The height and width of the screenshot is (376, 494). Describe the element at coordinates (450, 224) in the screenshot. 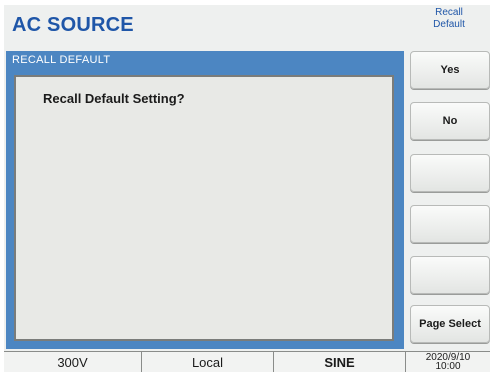

I see `softkey-4-button` at that location.